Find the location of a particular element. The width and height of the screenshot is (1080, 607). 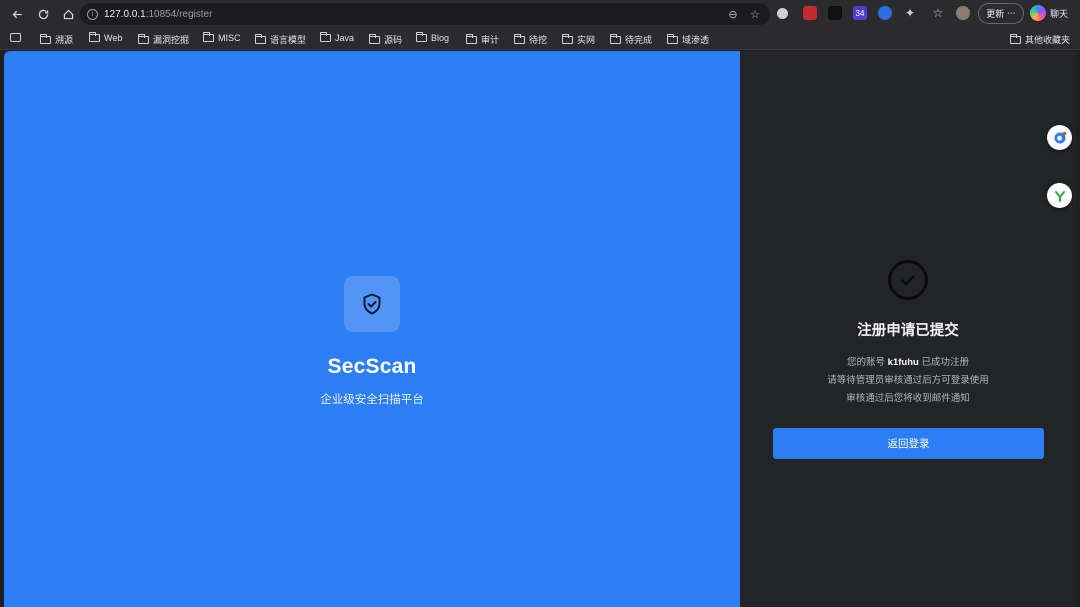

username: k1fuhu is located at coordinates (903, 362).